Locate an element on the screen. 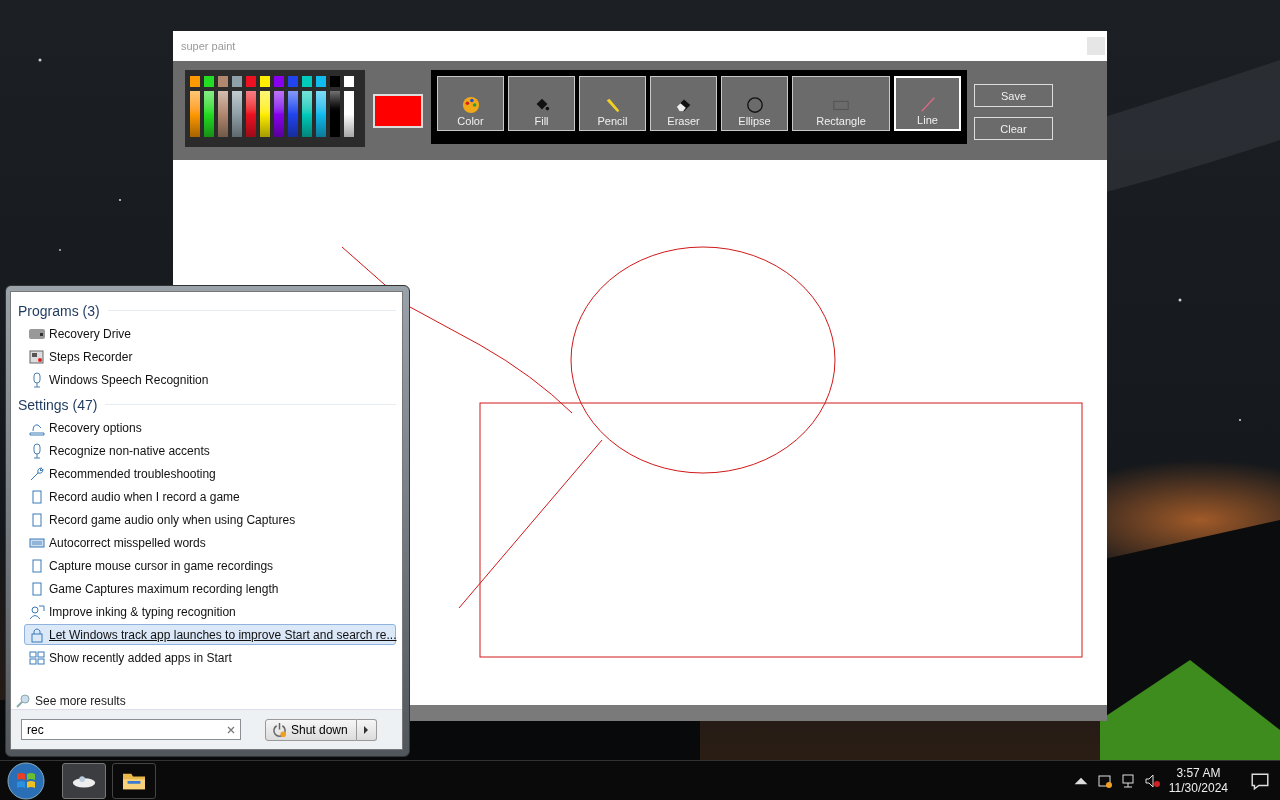  clear-button: Clear is located at coordinates (1013, 128).